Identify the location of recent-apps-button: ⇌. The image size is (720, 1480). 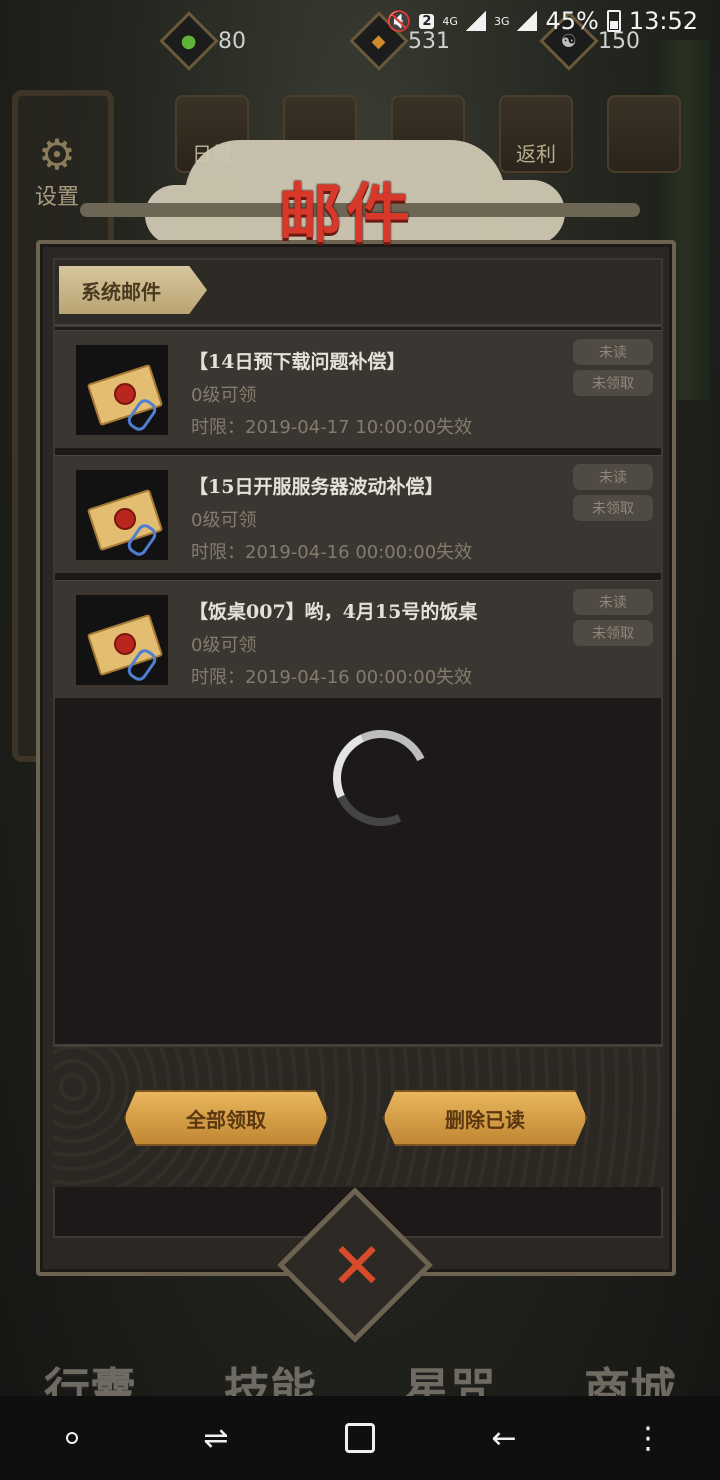
(216, 1438).